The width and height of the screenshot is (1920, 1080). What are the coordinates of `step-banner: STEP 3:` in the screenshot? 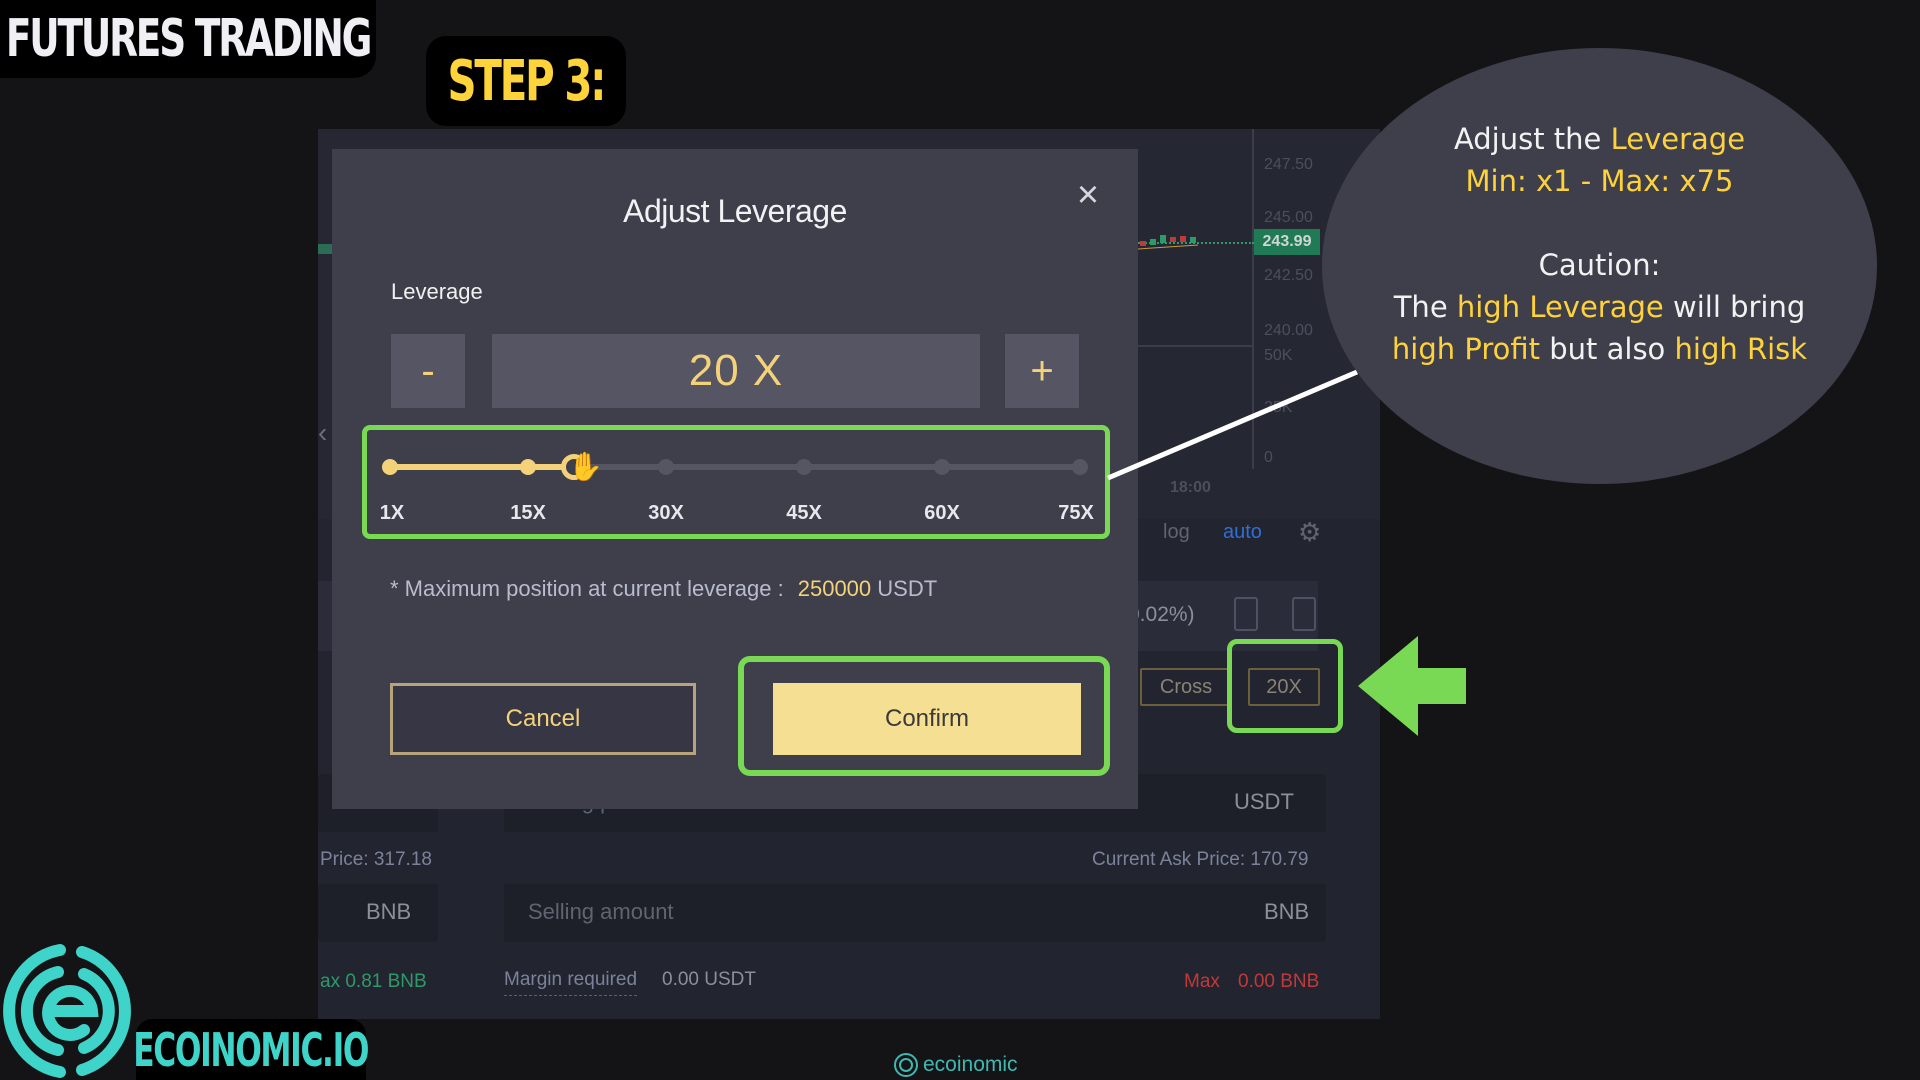 It's located at (526, 81).